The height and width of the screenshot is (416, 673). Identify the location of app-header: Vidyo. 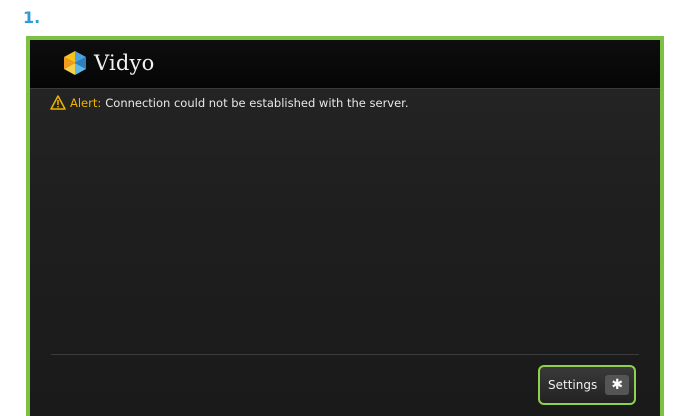
(345, 64).